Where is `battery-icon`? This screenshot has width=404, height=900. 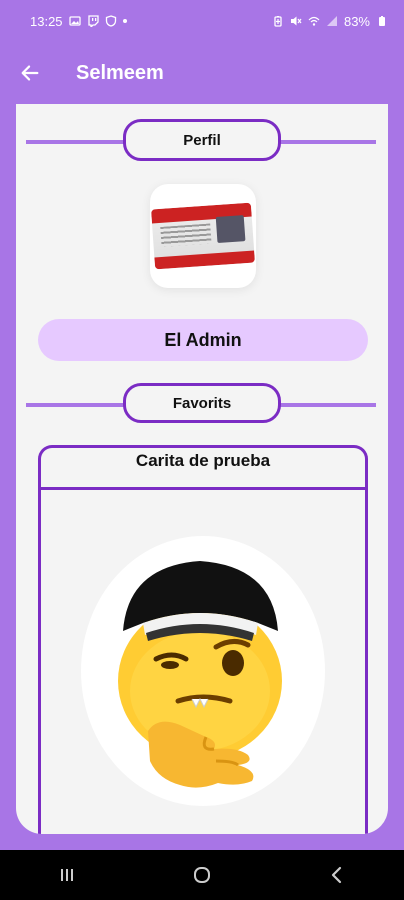 battery-icon is located at coordinates (382, 21).